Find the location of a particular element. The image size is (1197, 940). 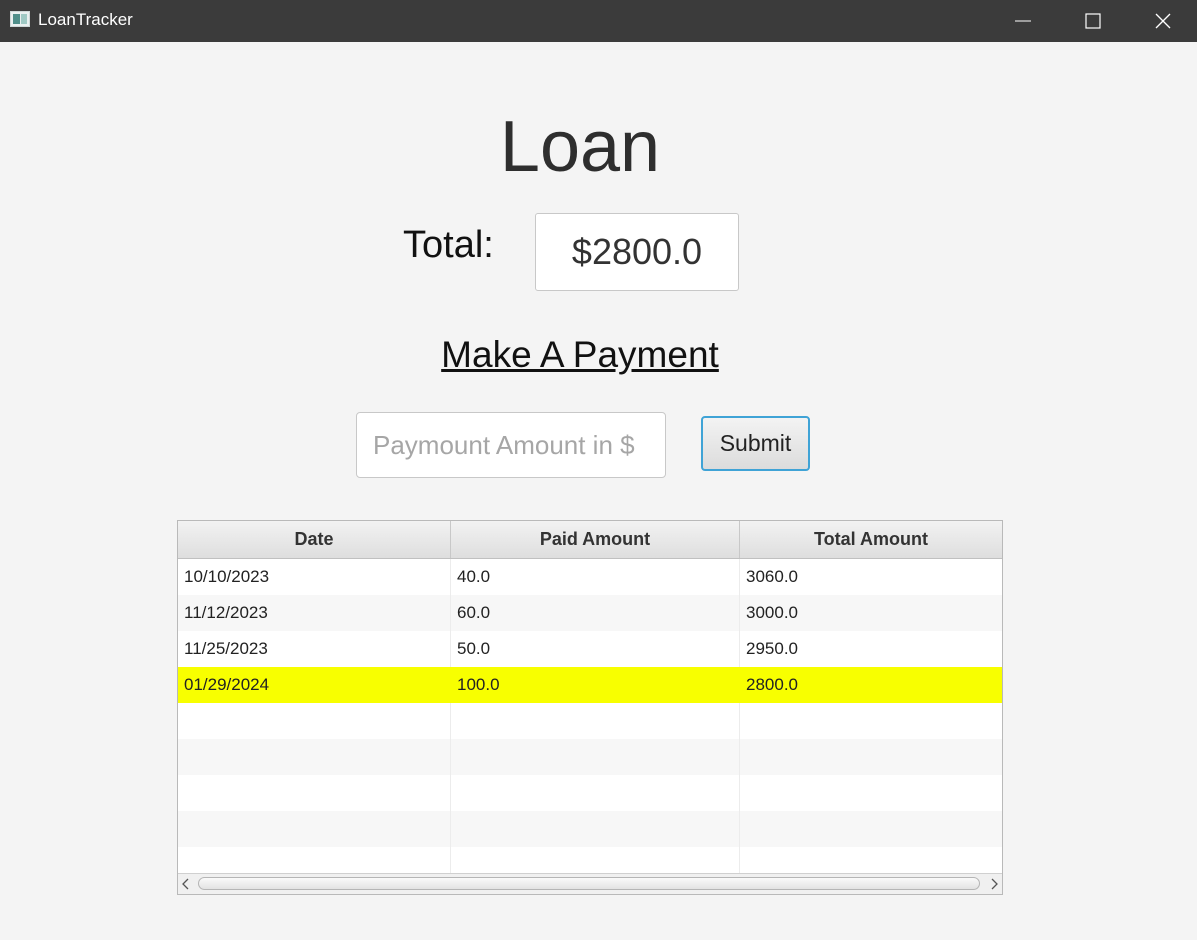

minimize-button is located at coordinates (1023, 21).